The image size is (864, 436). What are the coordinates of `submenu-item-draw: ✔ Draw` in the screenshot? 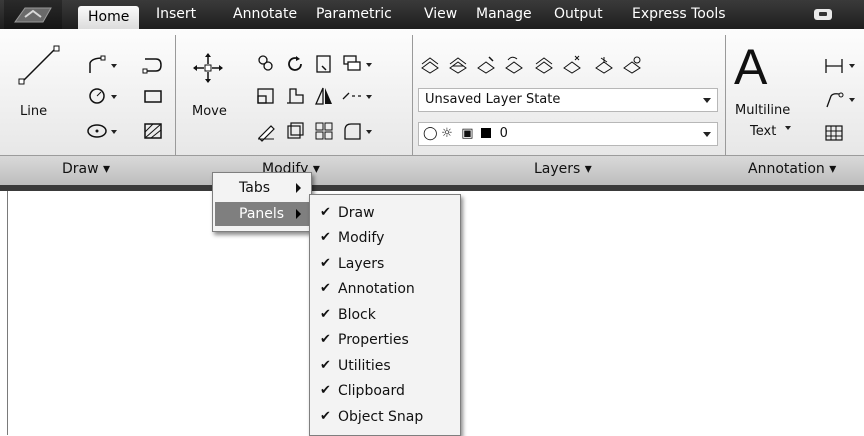 It's located at (385, 213).